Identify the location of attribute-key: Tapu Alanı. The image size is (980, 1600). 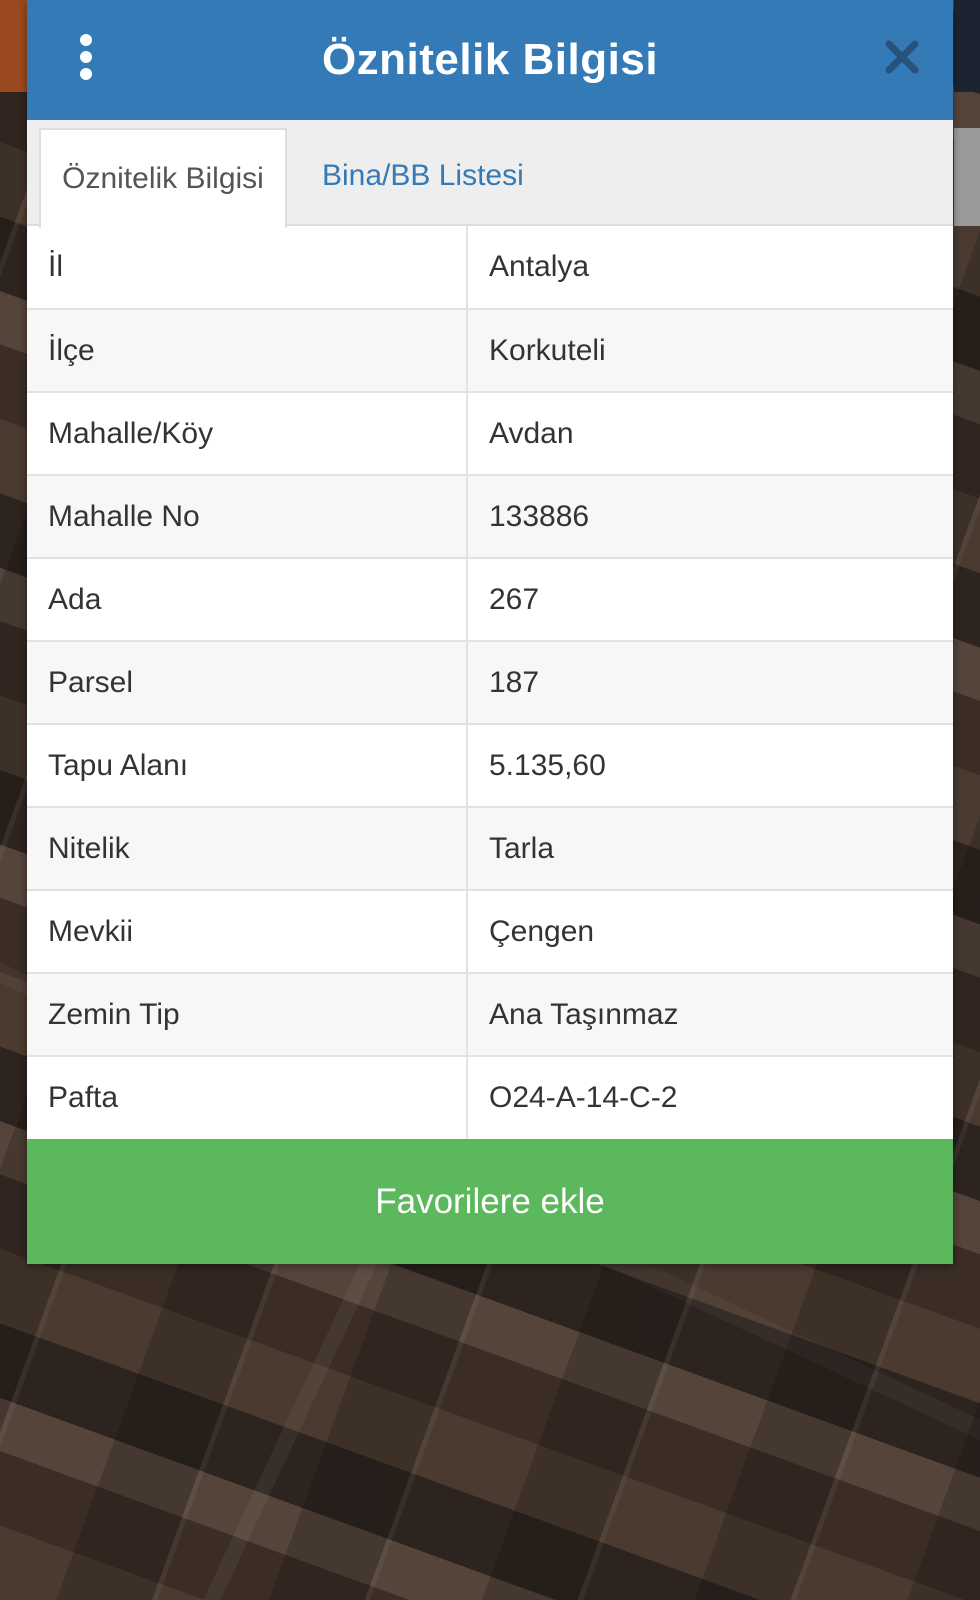
(247, 766).